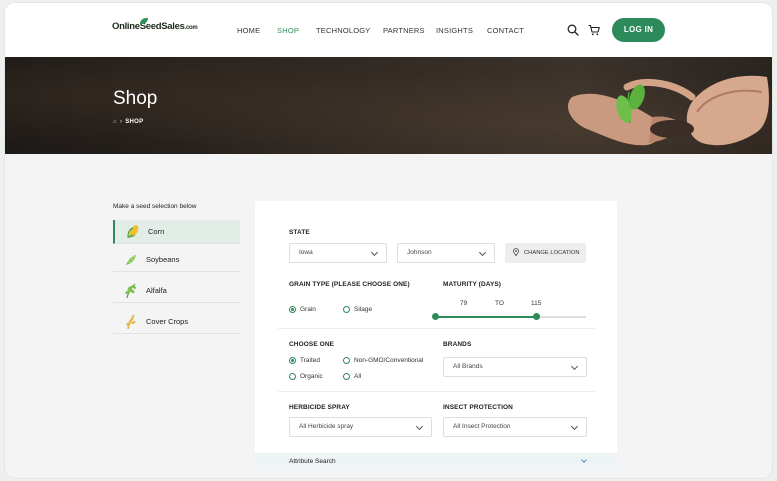 The height and width of the screenshot is (481, 777). What do you see at coordinates (478, 407) in the screenshot?
I see `insect-protection-label: INSECT PROTECTION` at bounding box center [478, 407].